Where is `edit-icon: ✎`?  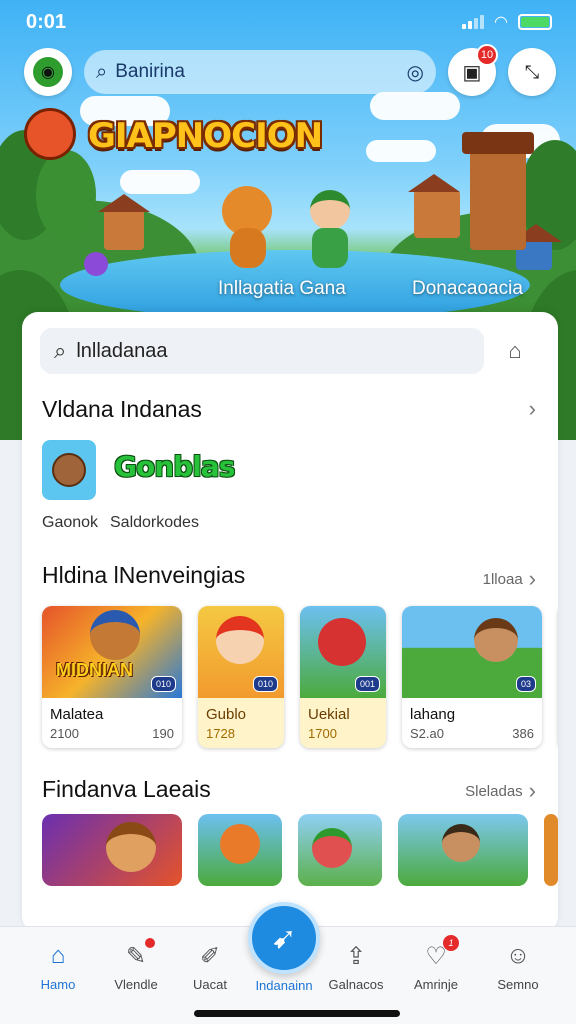 edit-icon: ✎ is located at coordinates (138, 954).